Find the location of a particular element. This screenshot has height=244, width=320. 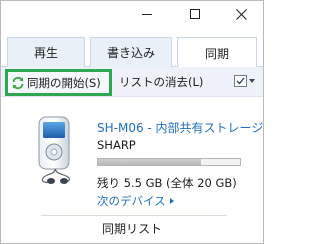

tab-sync: 同期 is located at coordinates (217, 52).